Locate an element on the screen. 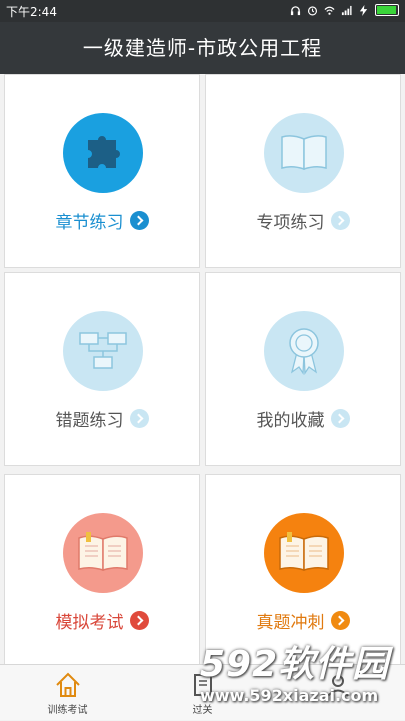 This screenshot has width=405, height=721. card-past-papers: 真题冲刺 is located at coordinates (303, 571).